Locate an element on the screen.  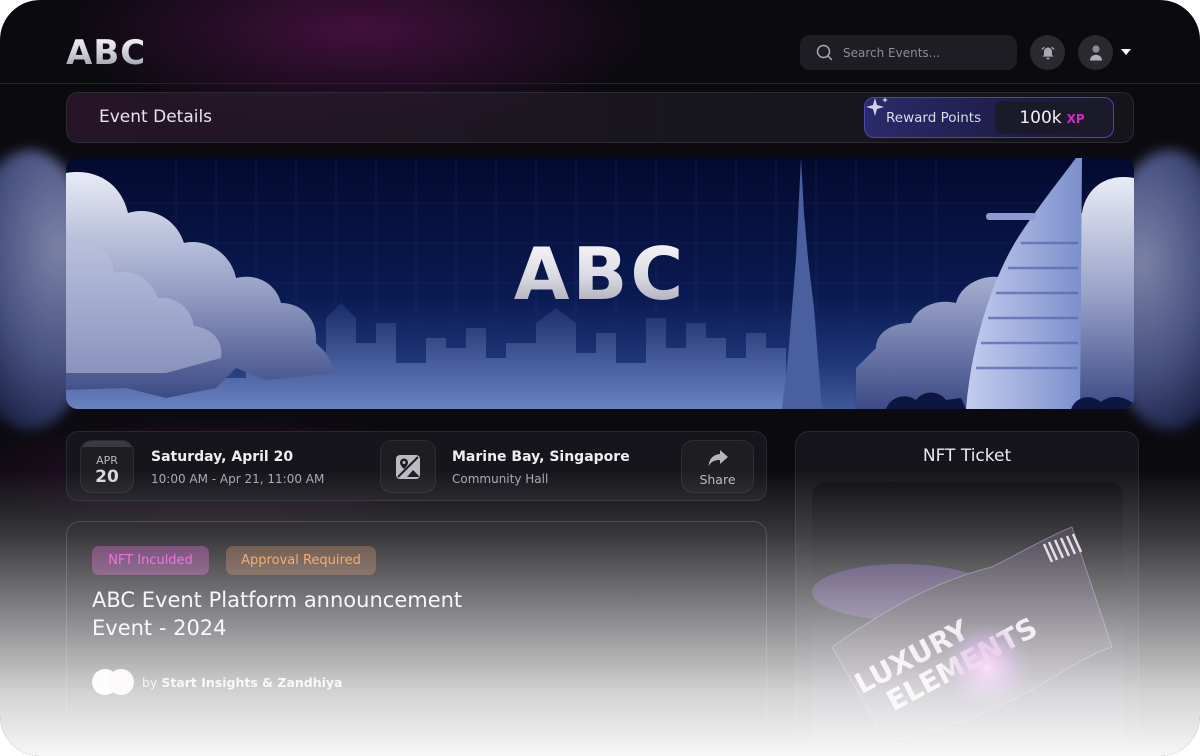
share-label: Share is located at coordinates (717, 479).